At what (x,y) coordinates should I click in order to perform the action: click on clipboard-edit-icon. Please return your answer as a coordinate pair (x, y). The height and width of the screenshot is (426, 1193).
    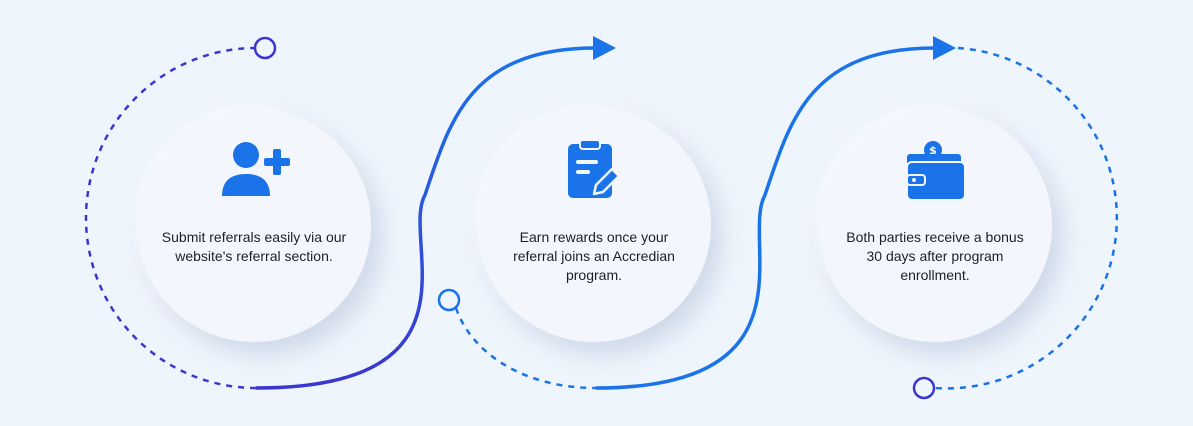
    Looking at the image, I should click on (594, 170).